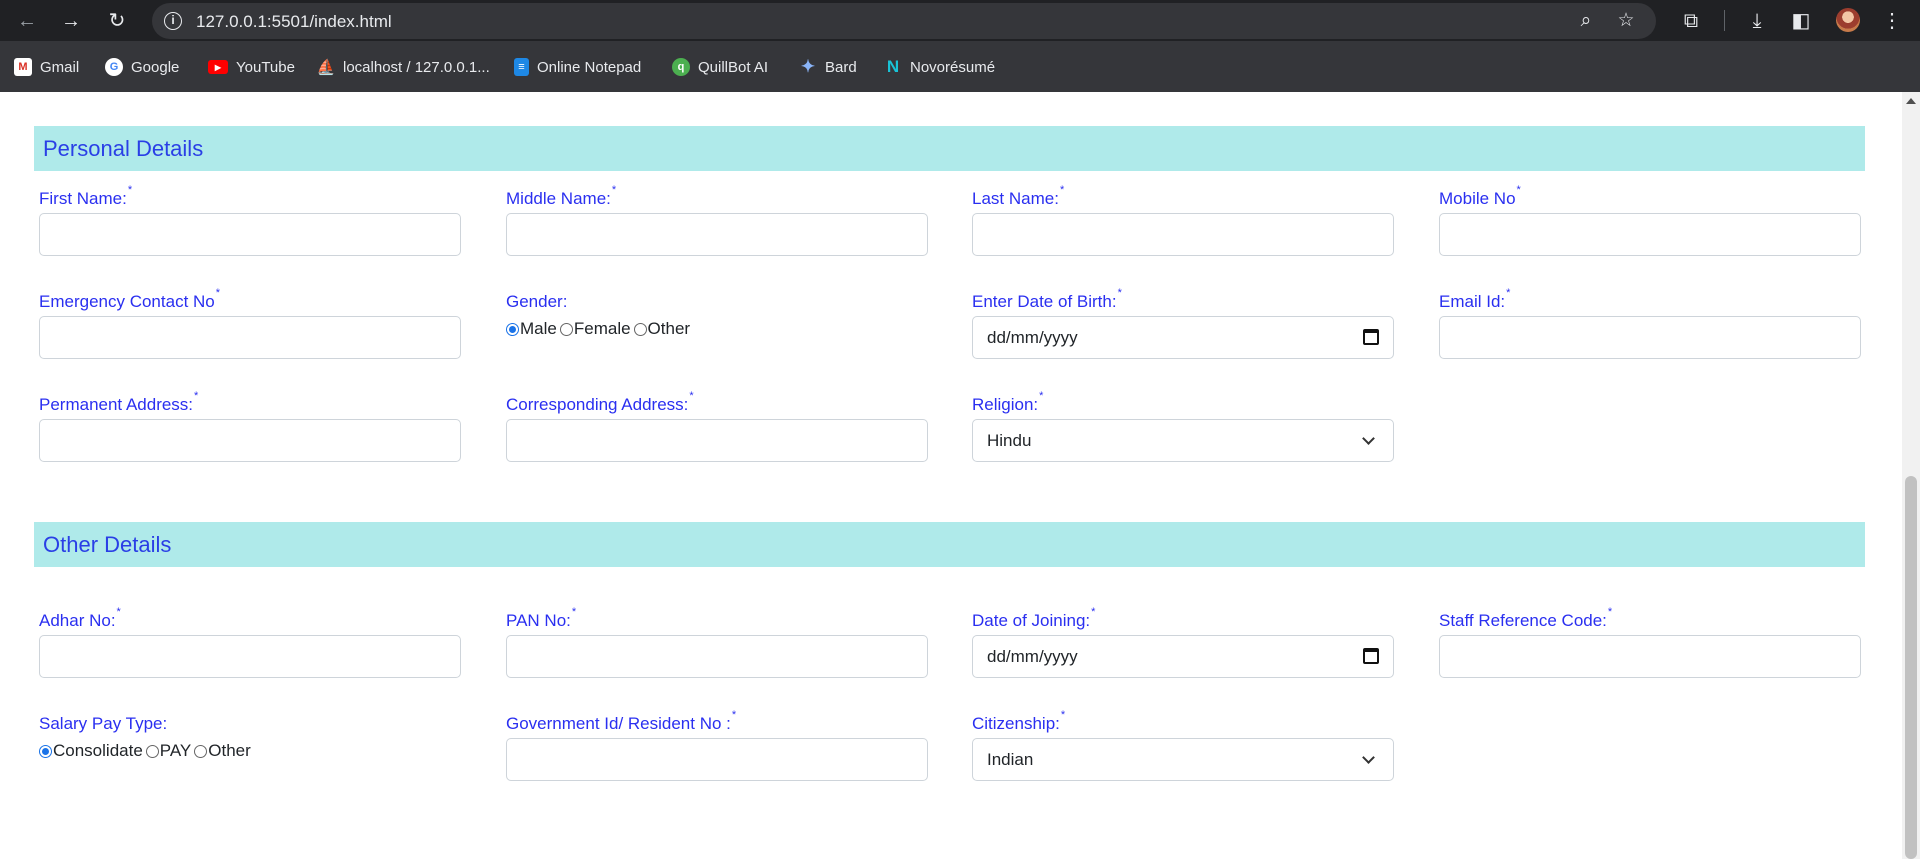 This screenshot has height=859, width=1920. I want to click on middle-name-input, so click(717, 234).